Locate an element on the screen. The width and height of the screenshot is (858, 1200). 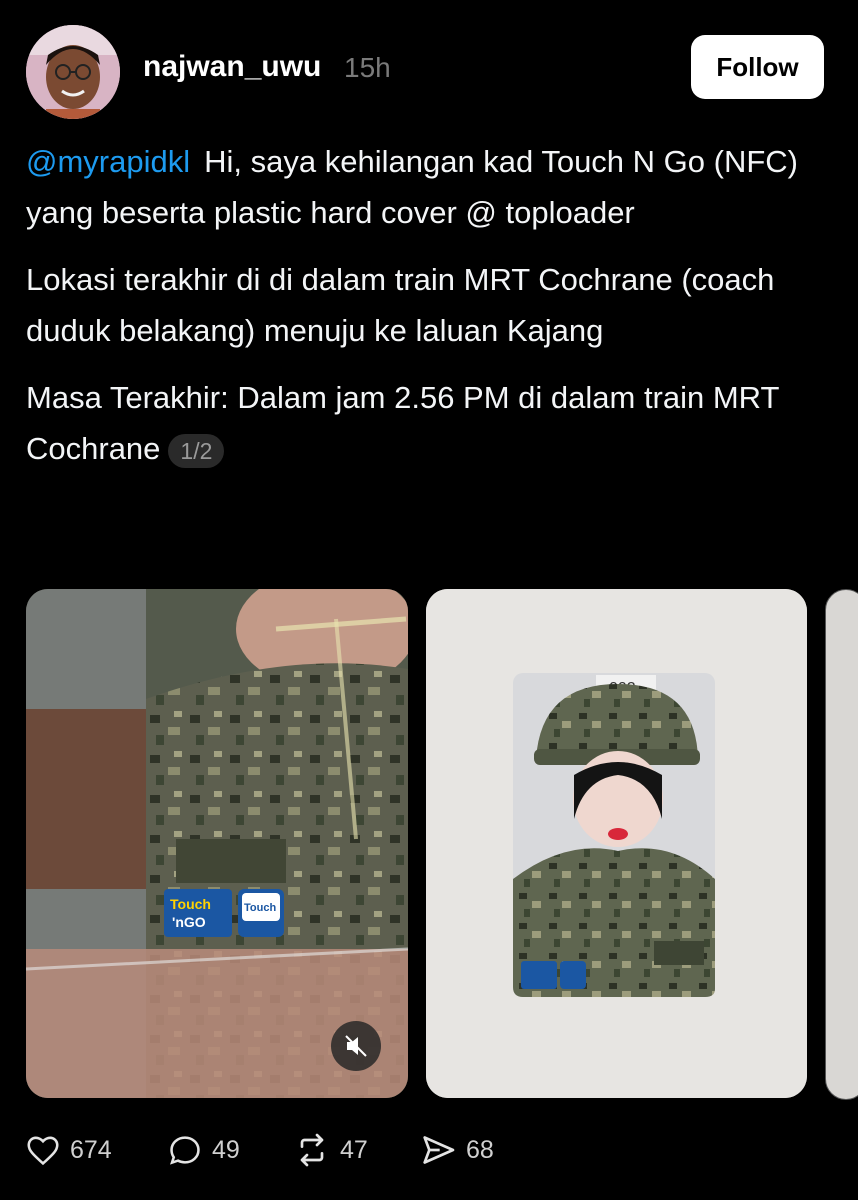
repost-icon is located at coordinates (312, 1150).